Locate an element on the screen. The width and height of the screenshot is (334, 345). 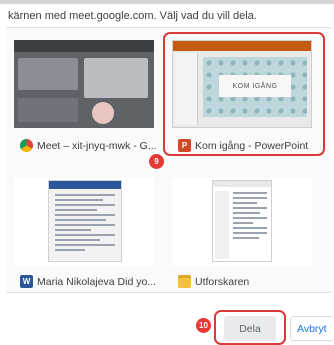
powerpoint-window-title: Kom igång - PowerPoint is located at coordinates (252, 145).